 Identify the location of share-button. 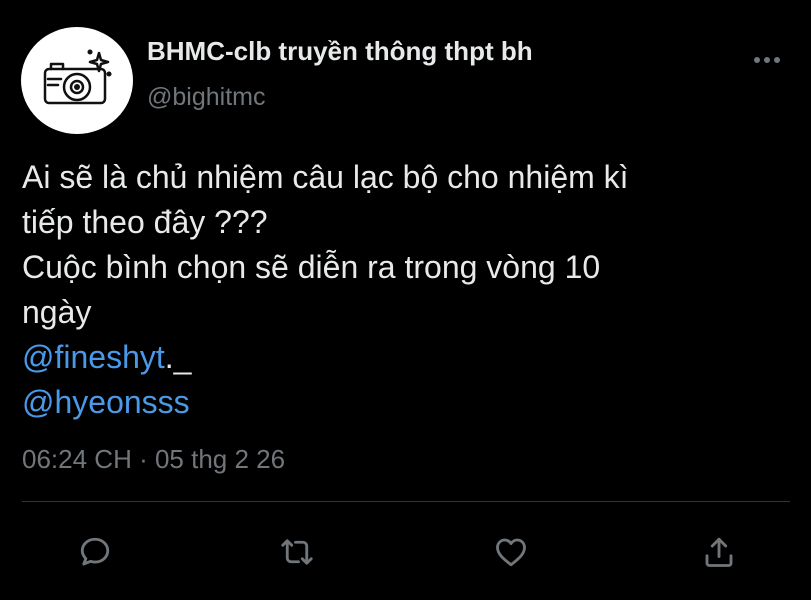
(719, 552).